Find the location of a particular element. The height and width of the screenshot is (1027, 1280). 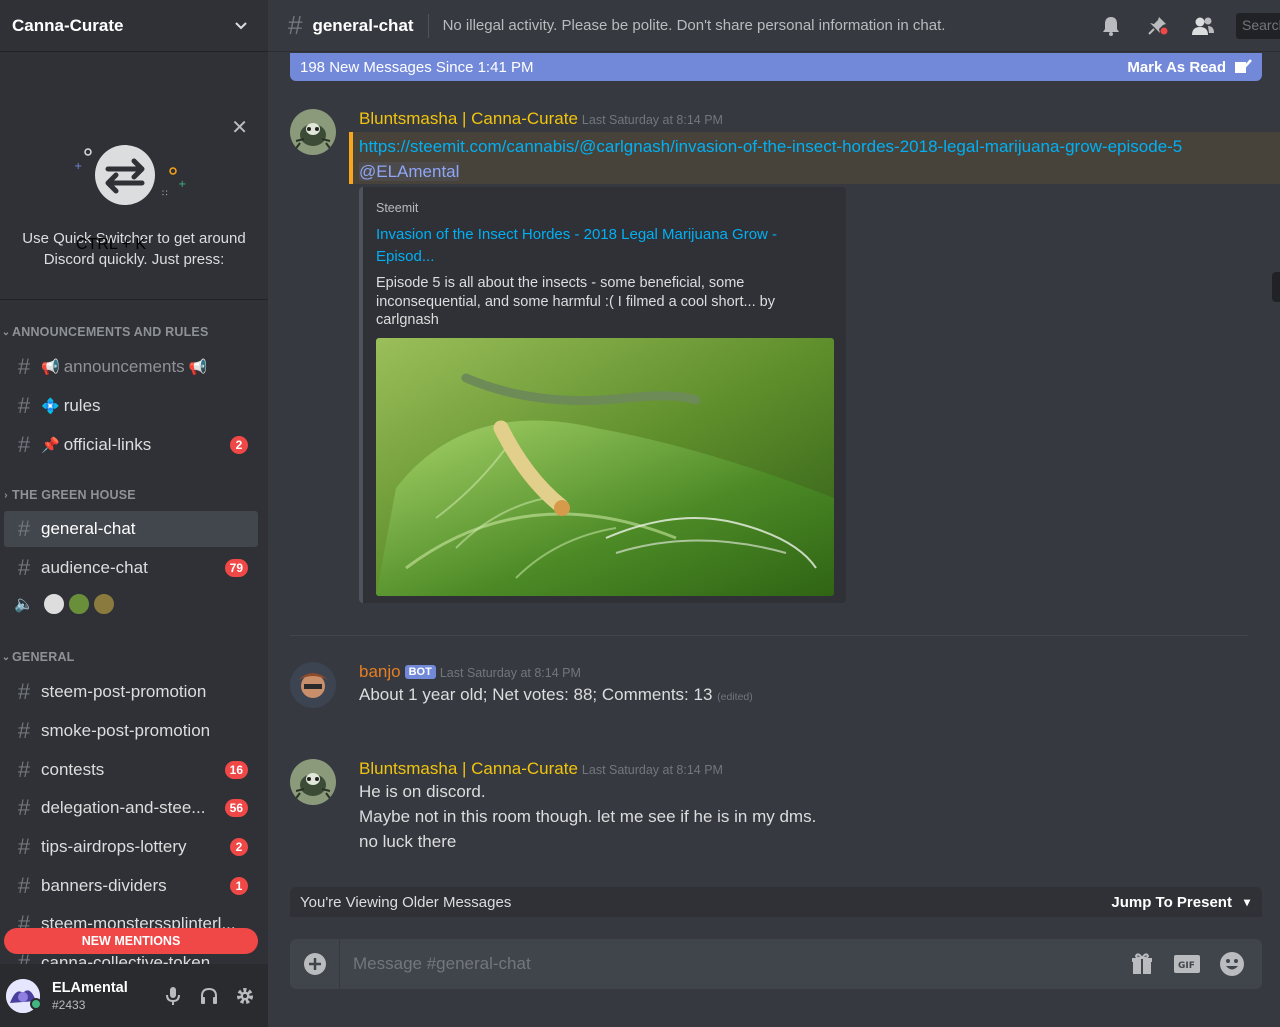

jump-label: Jump To Present is located at coordinates (1171, 902).